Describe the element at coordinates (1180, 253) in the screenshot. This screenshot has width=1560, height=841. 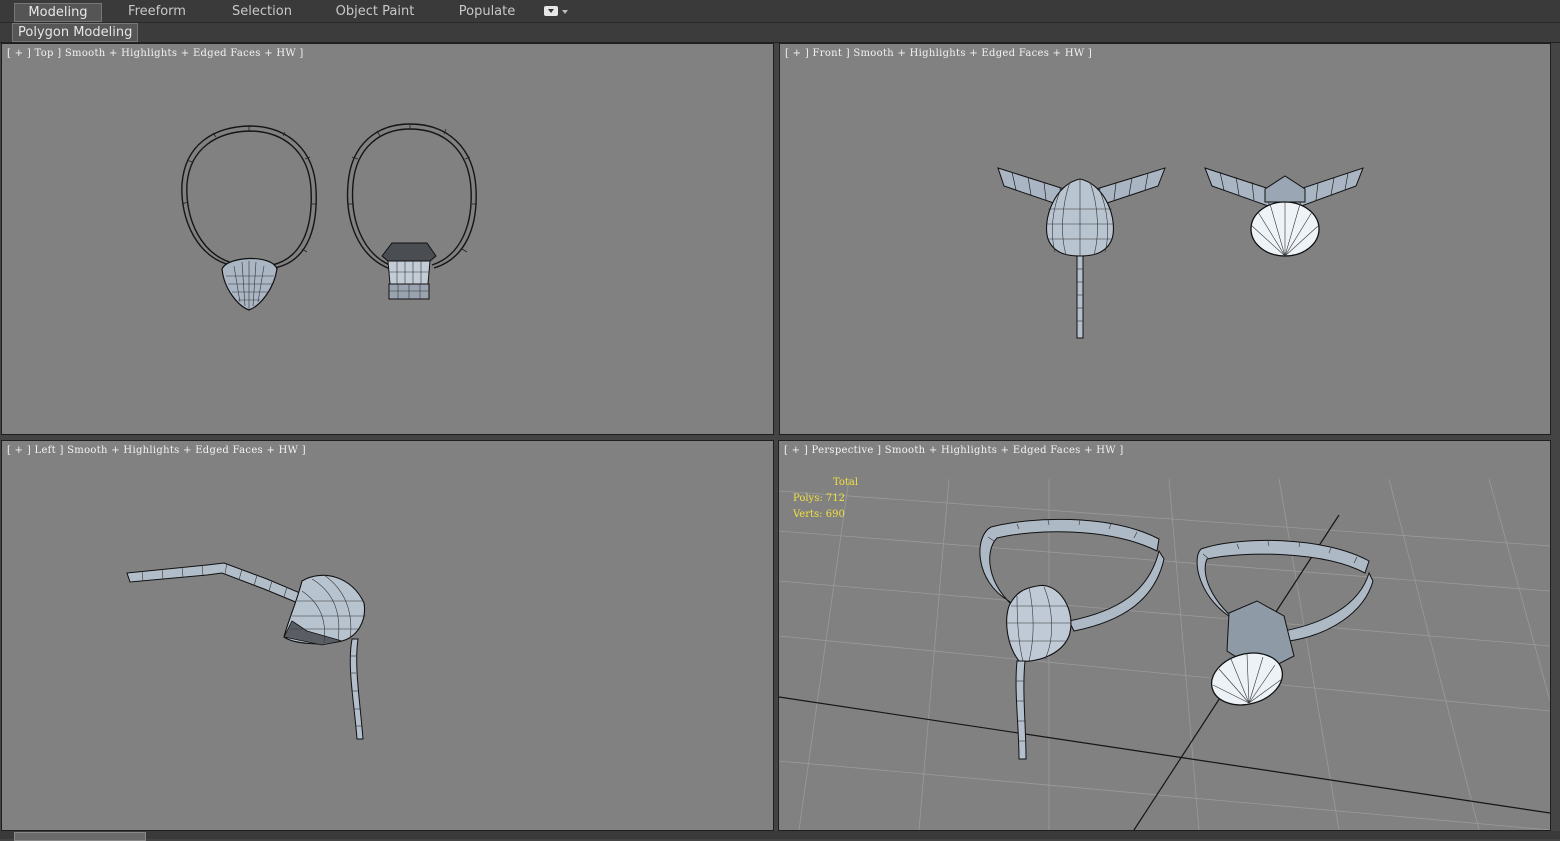
I see `front-view-mesh` at that location.